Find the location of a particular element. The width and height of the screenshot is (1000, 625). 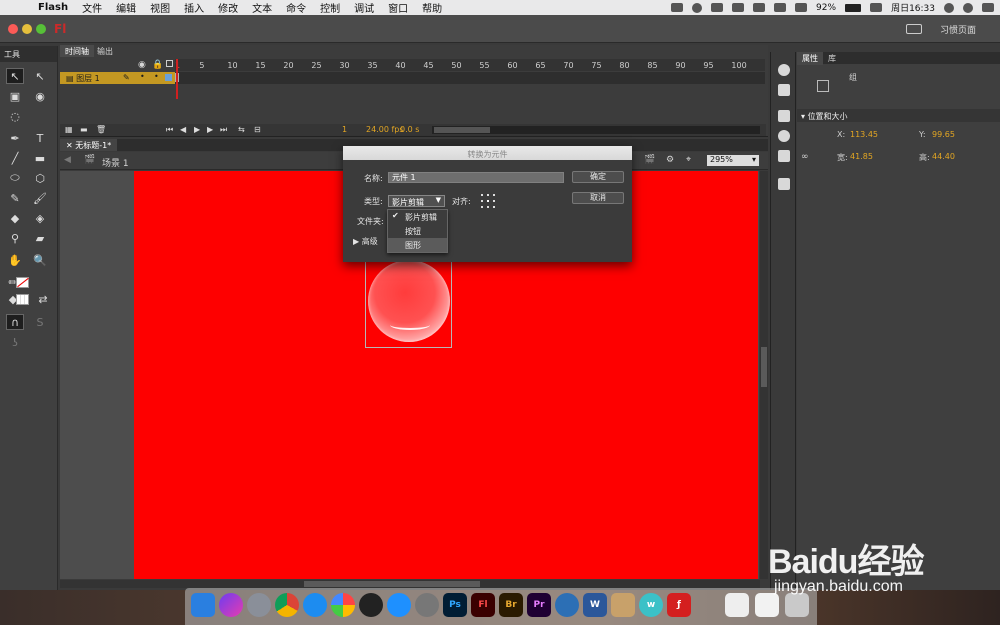

play-icon: ▶ is located at coordinates (197, 129).